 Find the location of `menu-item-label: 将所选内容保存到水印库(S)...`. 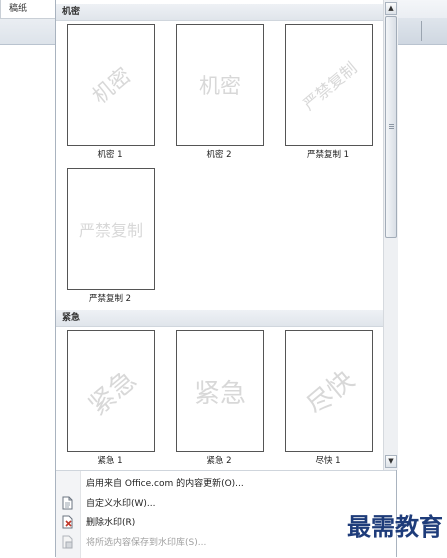

menu-item-label: 将所选内容保存到水印库(S)... is located at coordinates (146, 543).